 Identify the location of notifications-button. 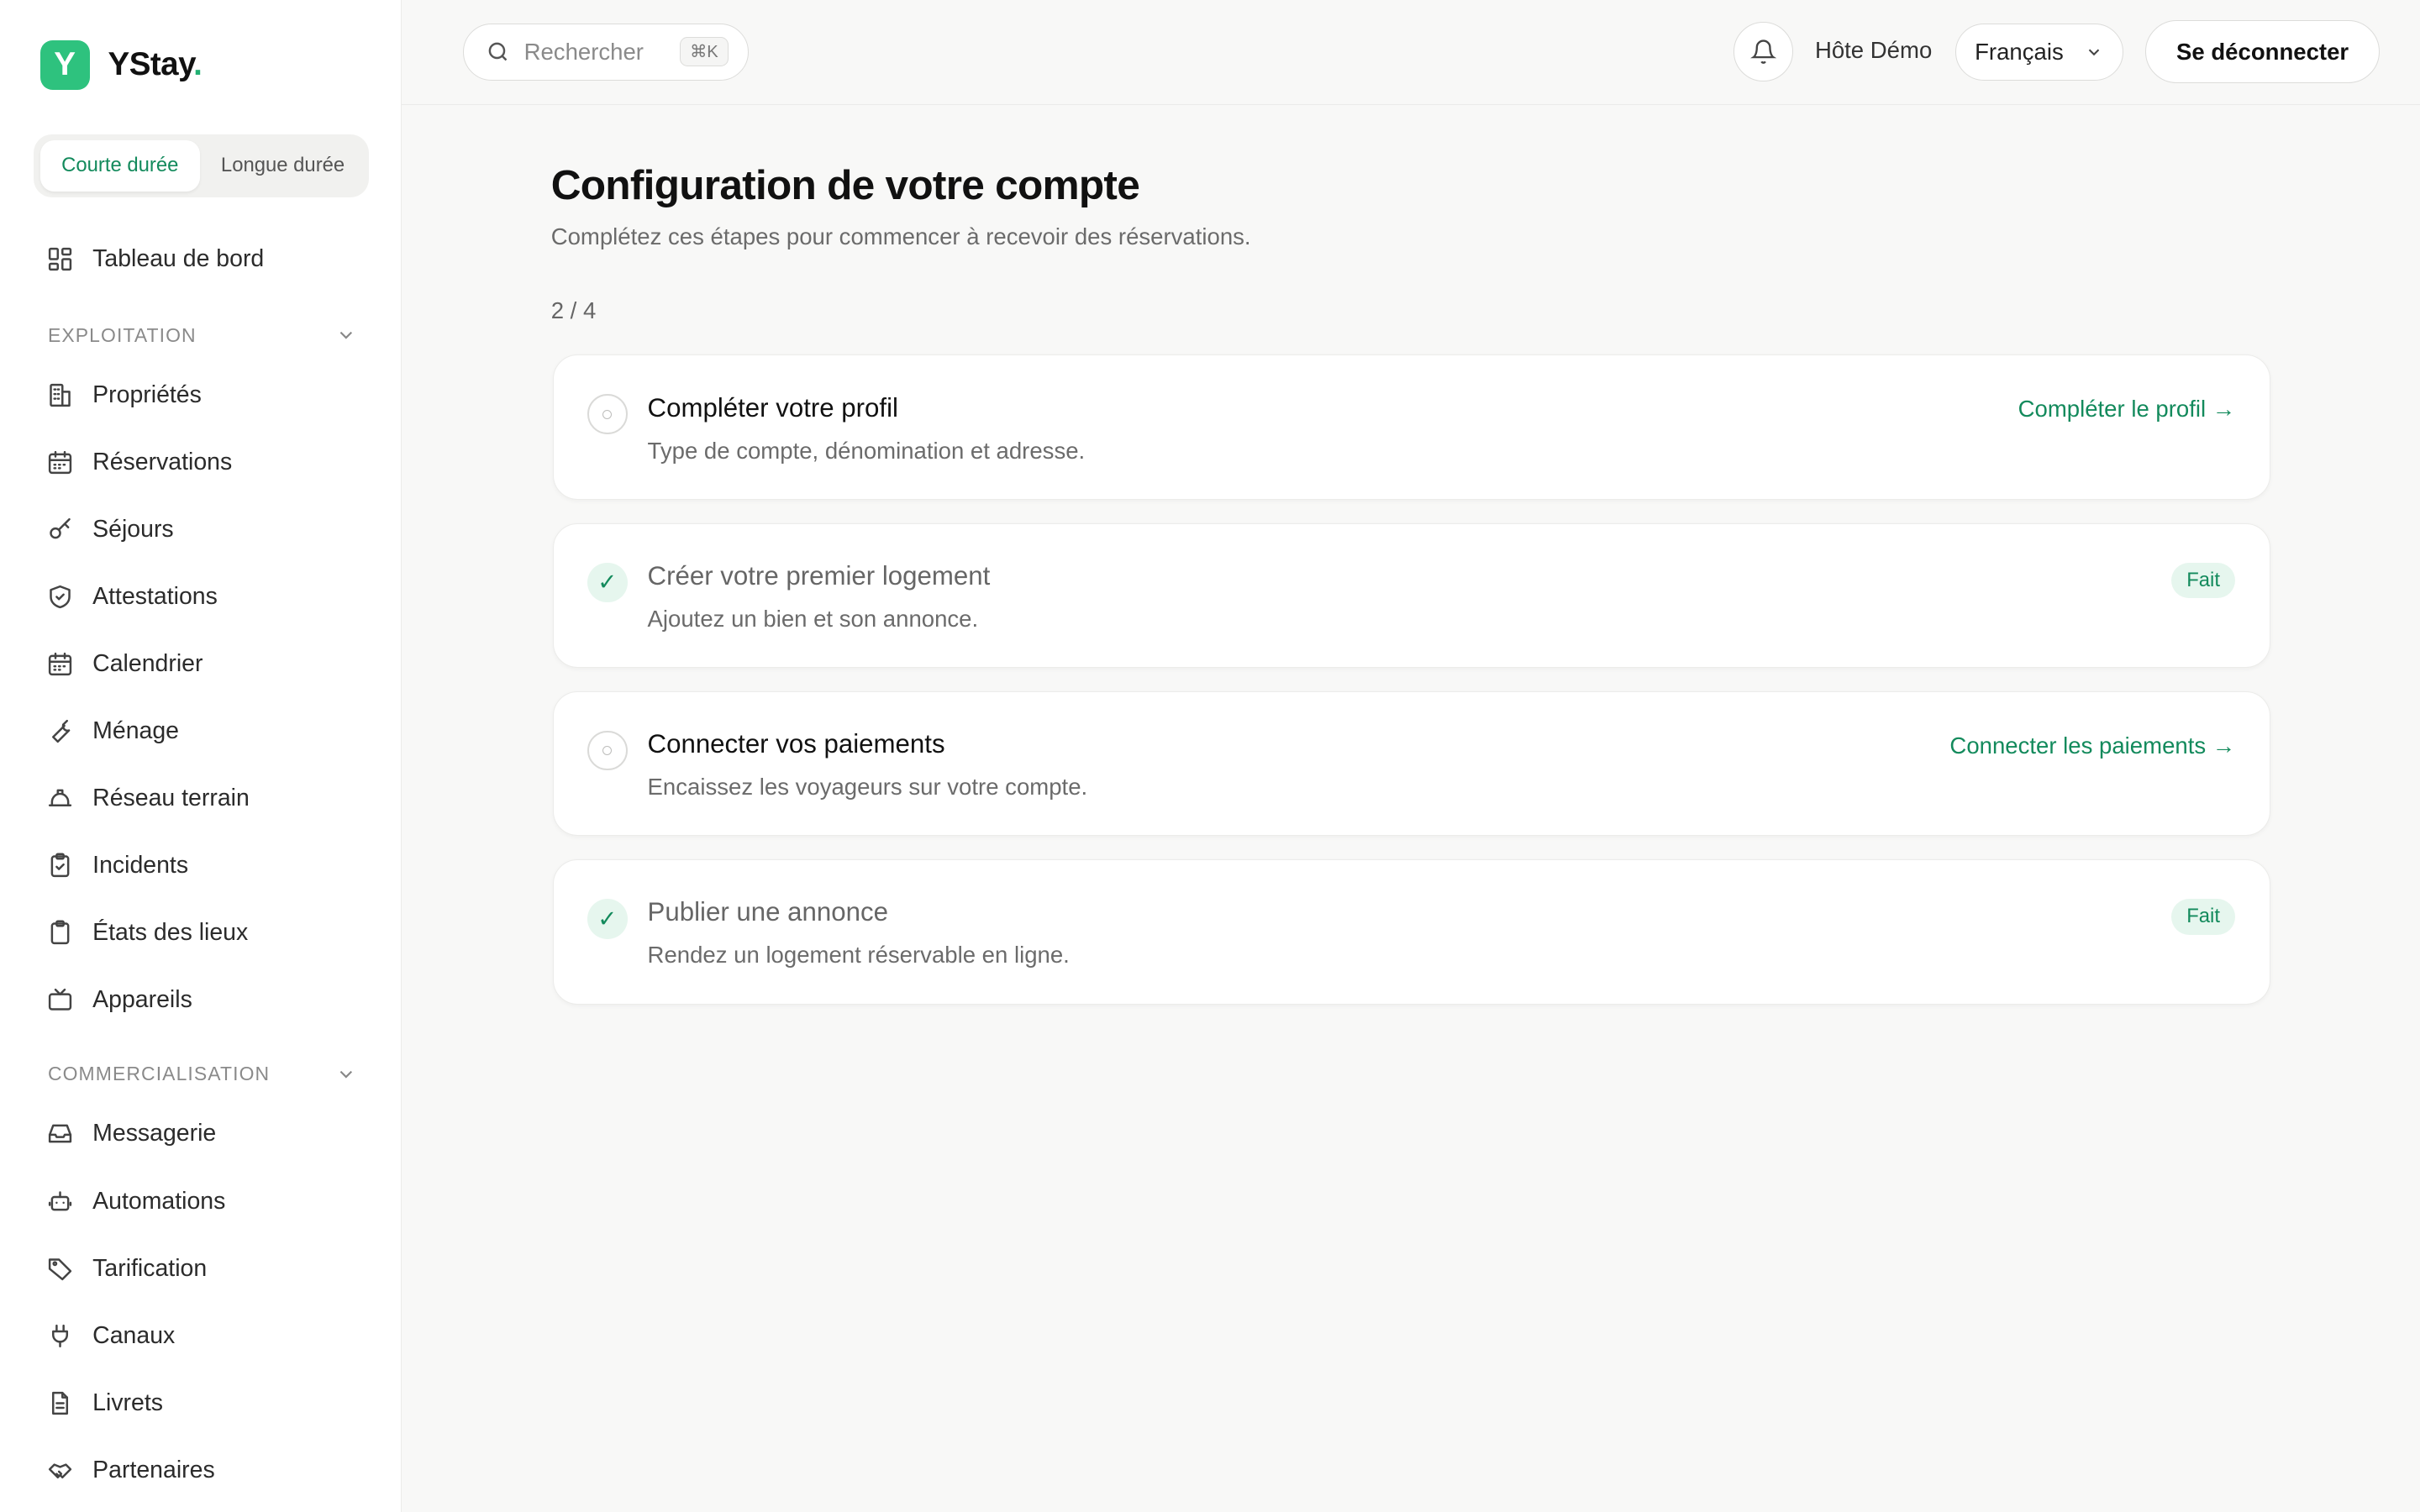
(1763, 51).